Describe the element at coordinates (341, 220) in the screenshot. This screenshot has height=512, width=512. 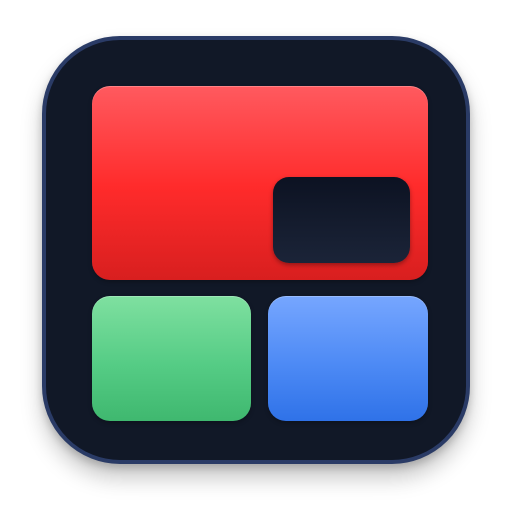
I see `picture-in-picture-panel` at that location.